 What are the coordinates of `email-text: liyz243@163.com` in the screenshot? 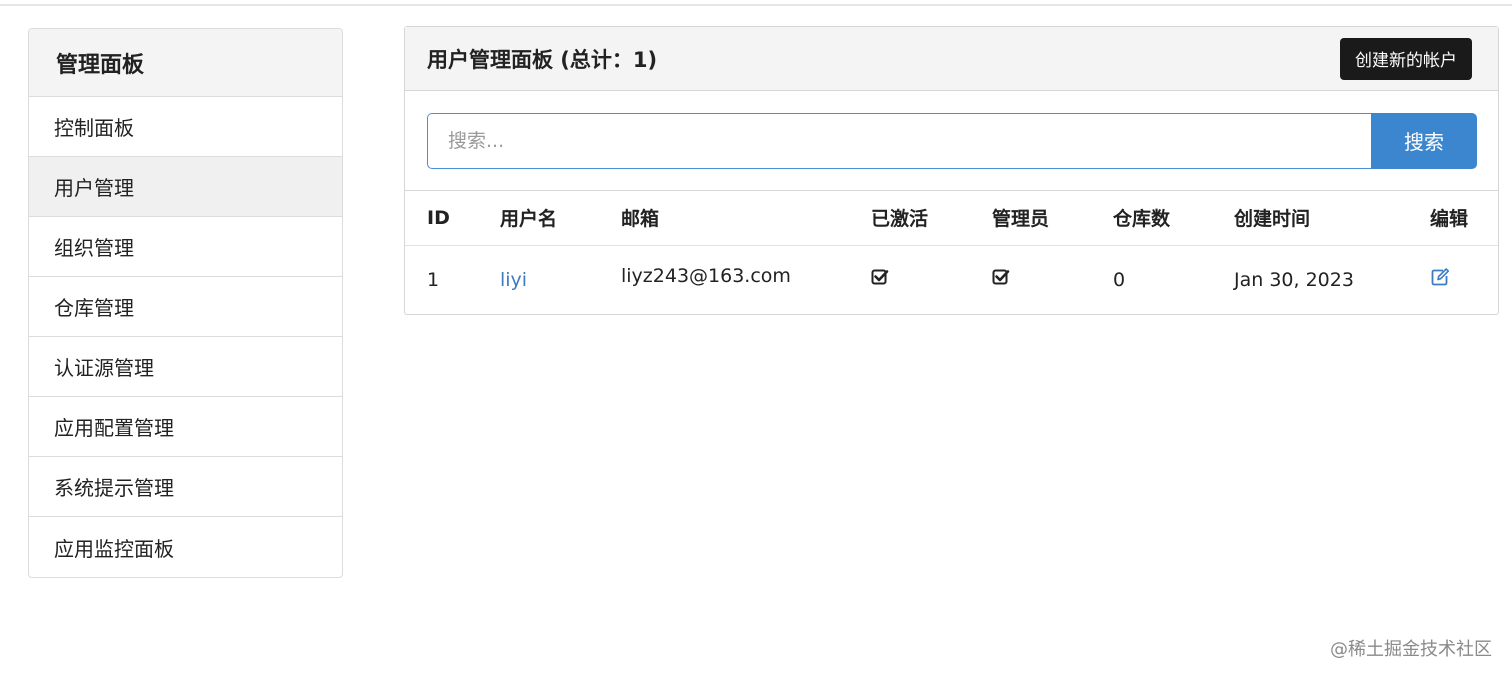 It's located at (706, 275).